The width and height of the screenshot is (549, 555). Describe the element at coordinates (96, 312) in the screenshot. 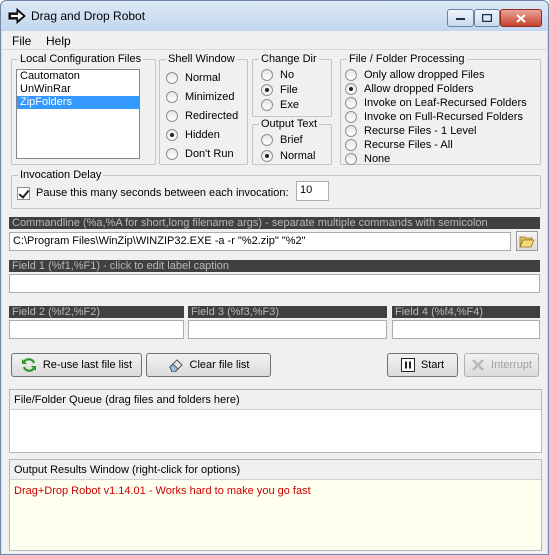

I see `field2-header: Field 2 (%f2,%F2)` at that location.